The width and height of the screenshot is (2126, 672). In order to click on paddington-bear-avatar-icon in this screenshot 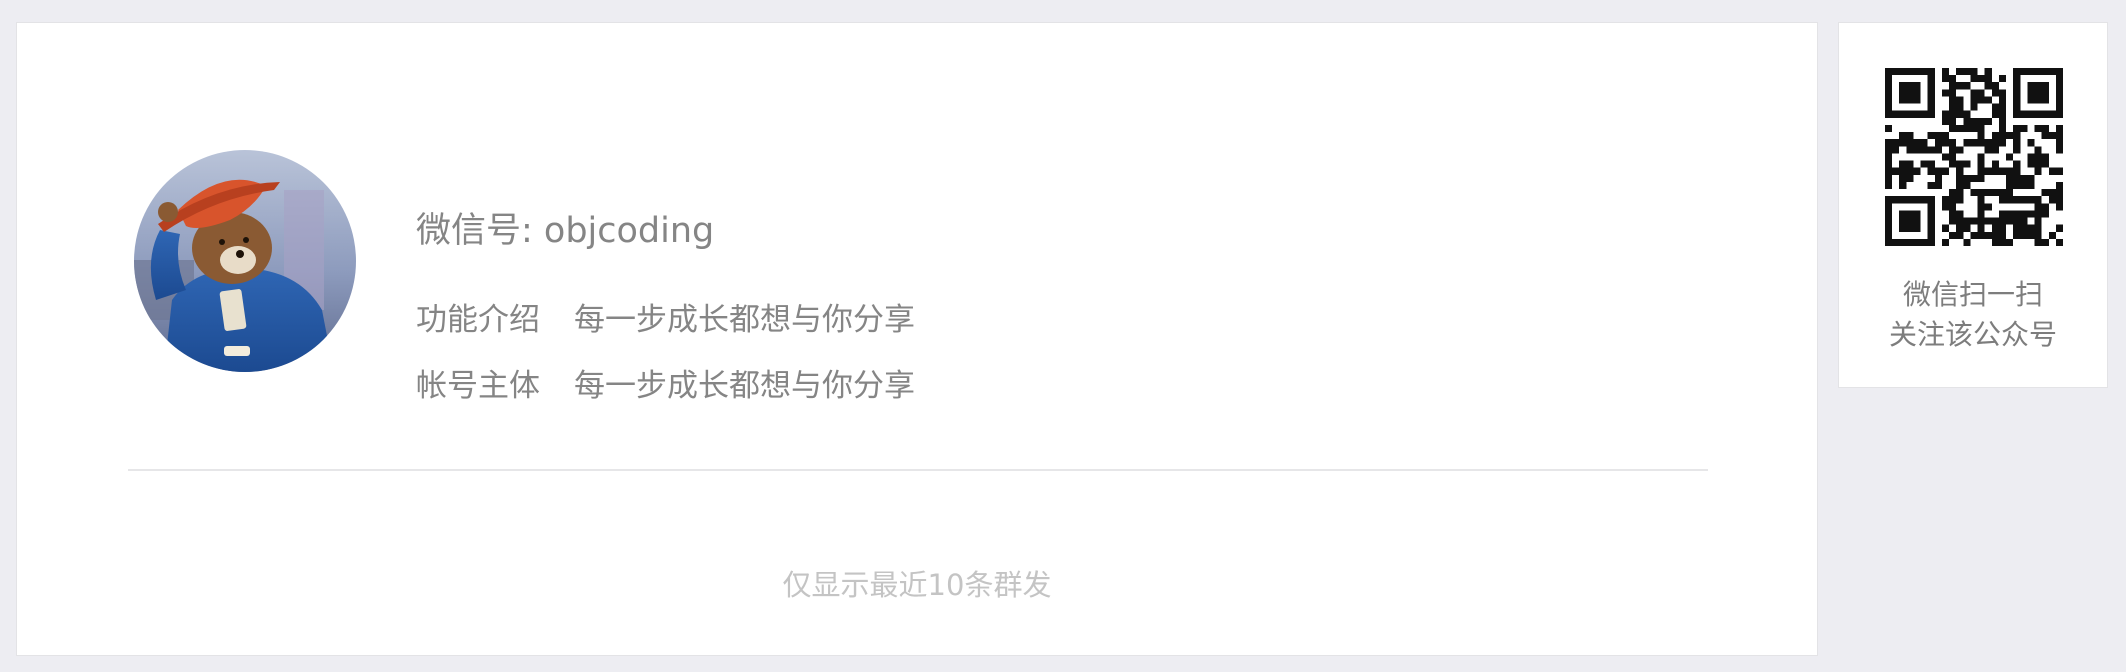, I will do `click(245, 261)`.